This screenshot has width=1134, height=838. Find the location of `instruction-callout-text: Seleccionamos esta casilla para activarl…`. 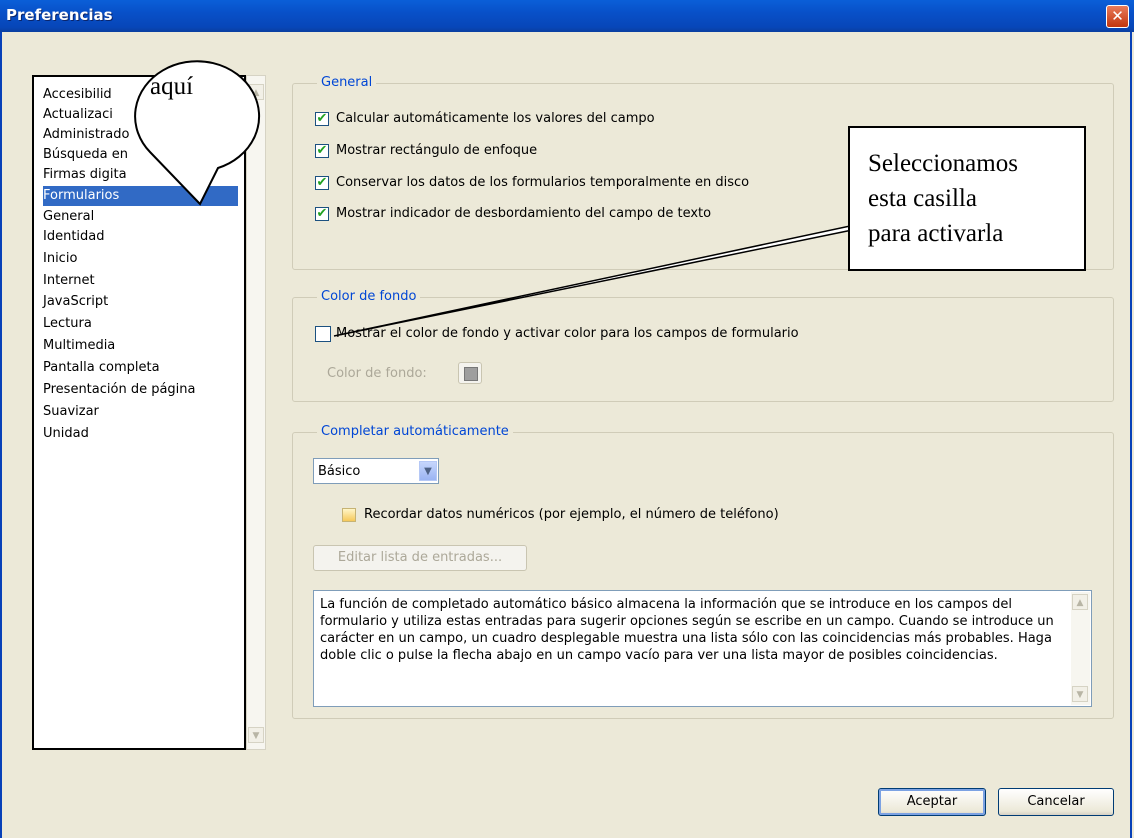

instruction-callout-text: Seleccionamos esta casilla para activarl… is located at coordinates (943, 198).